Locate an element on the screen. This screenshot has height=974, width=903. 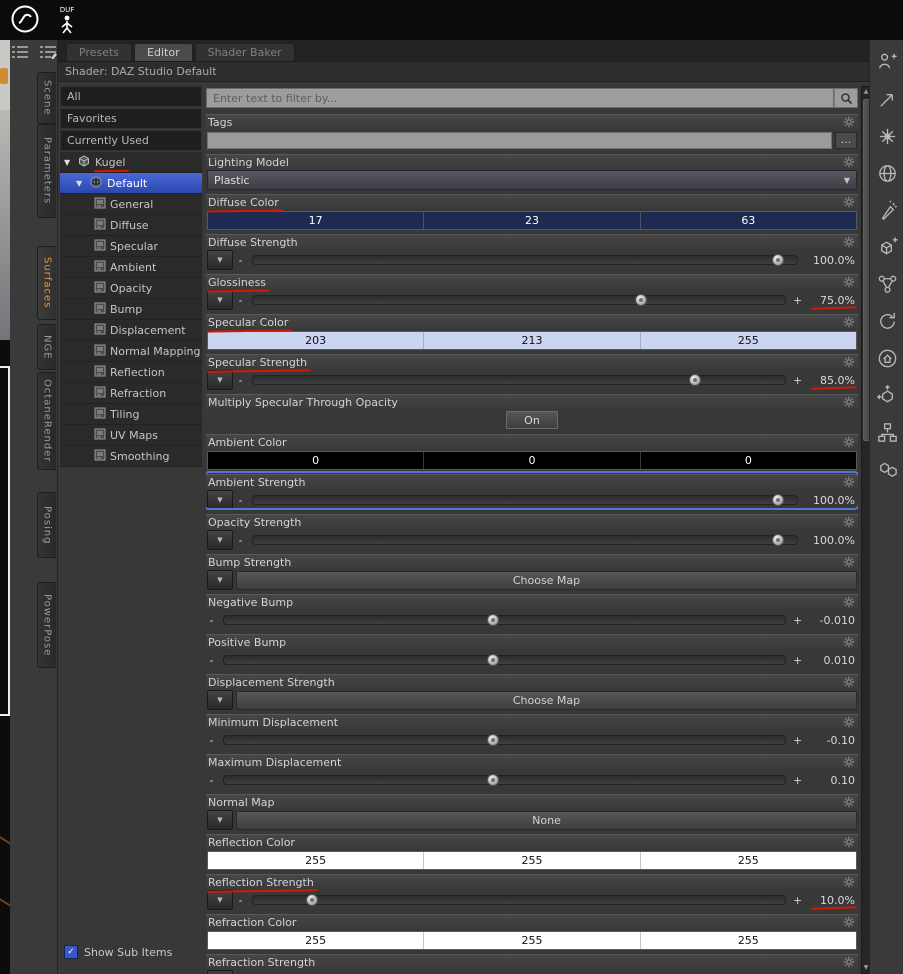
side-tab-powerpose: PowerPose is located at coordinates (46, 625).